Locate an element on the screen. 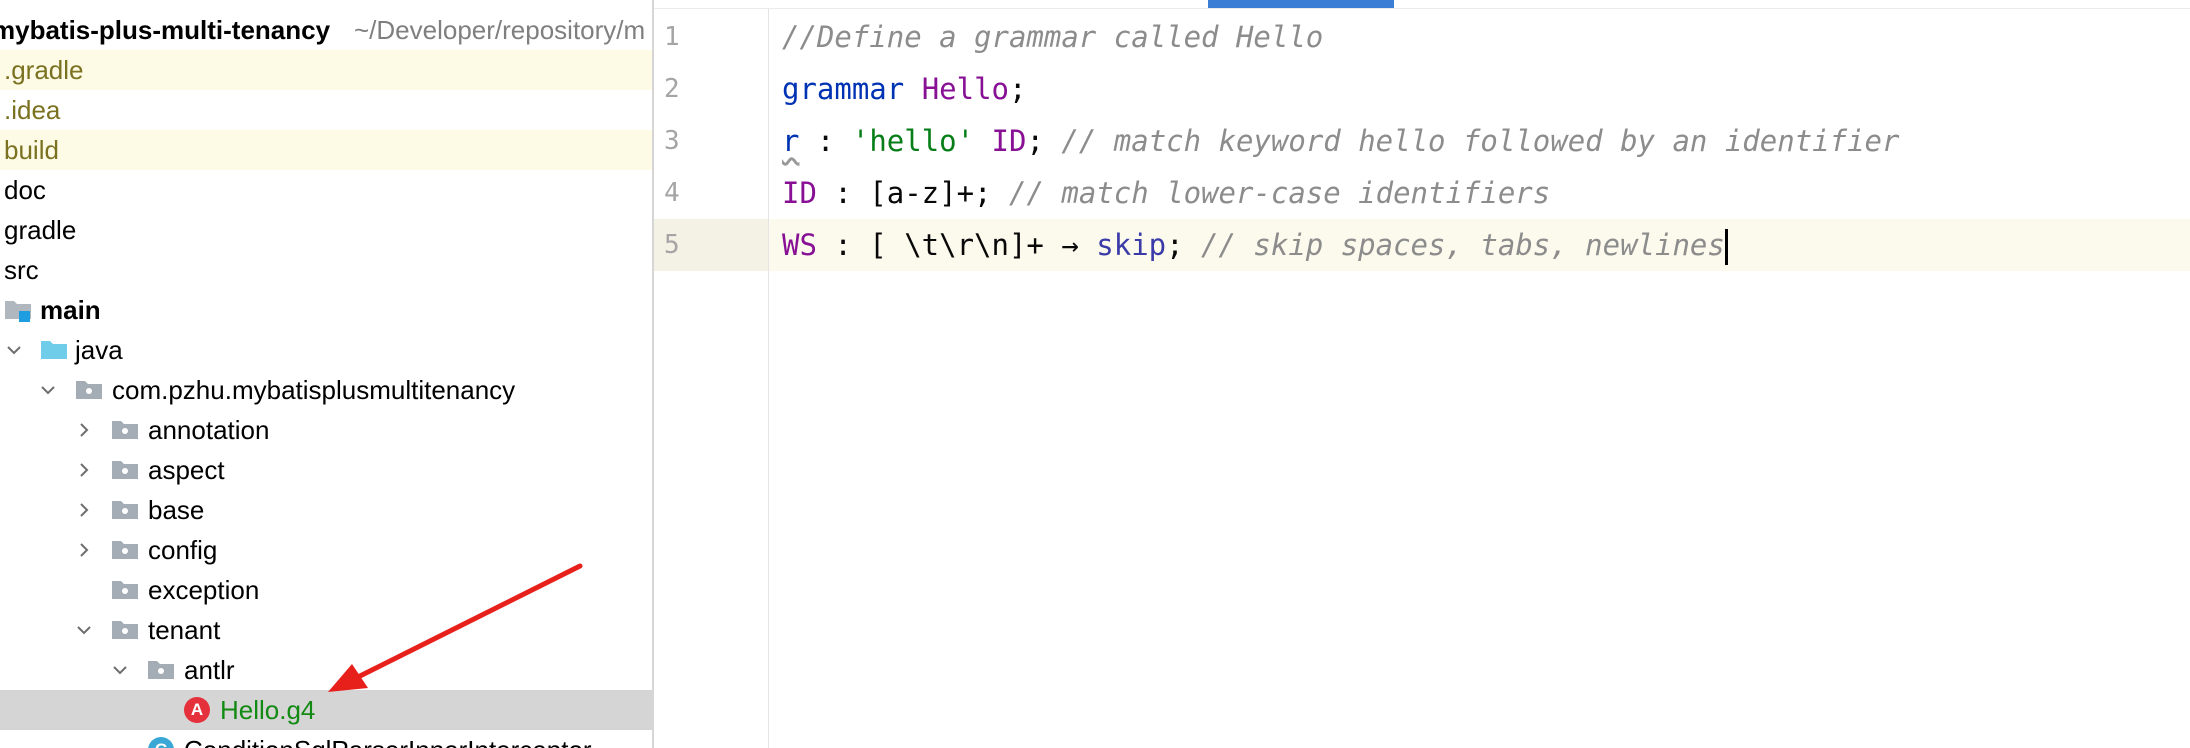 The width and height of the screenshot is (2190, 748). tree-item-label: com.pzhu.mybatisplusmultitenancy is located at coordinates (314, 390).